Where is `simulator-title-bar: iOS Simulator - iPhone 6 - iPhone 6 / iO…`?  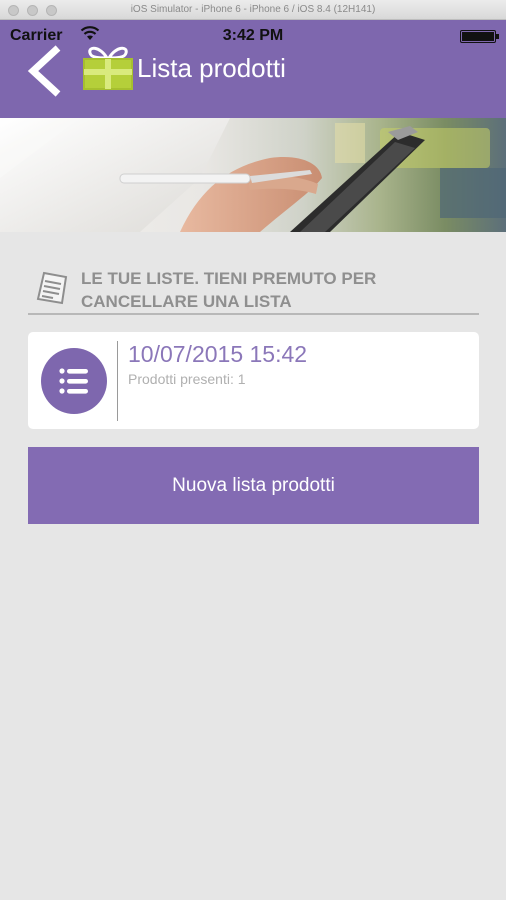 simulator-title-bar: iOS Simulator - iPhone 6 - iPhone 6 / iO… is located at coordinates (253, 10).